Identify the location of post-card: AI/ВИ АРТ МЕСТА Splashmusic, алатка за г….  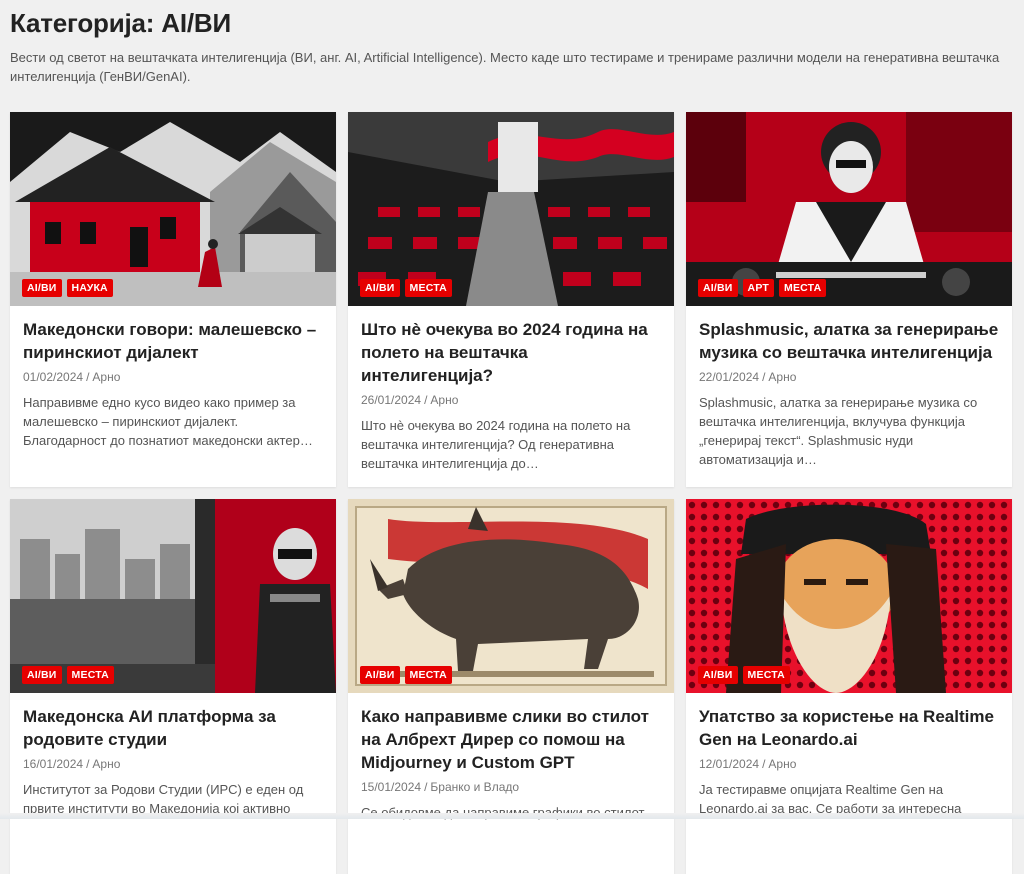
(849, 299).